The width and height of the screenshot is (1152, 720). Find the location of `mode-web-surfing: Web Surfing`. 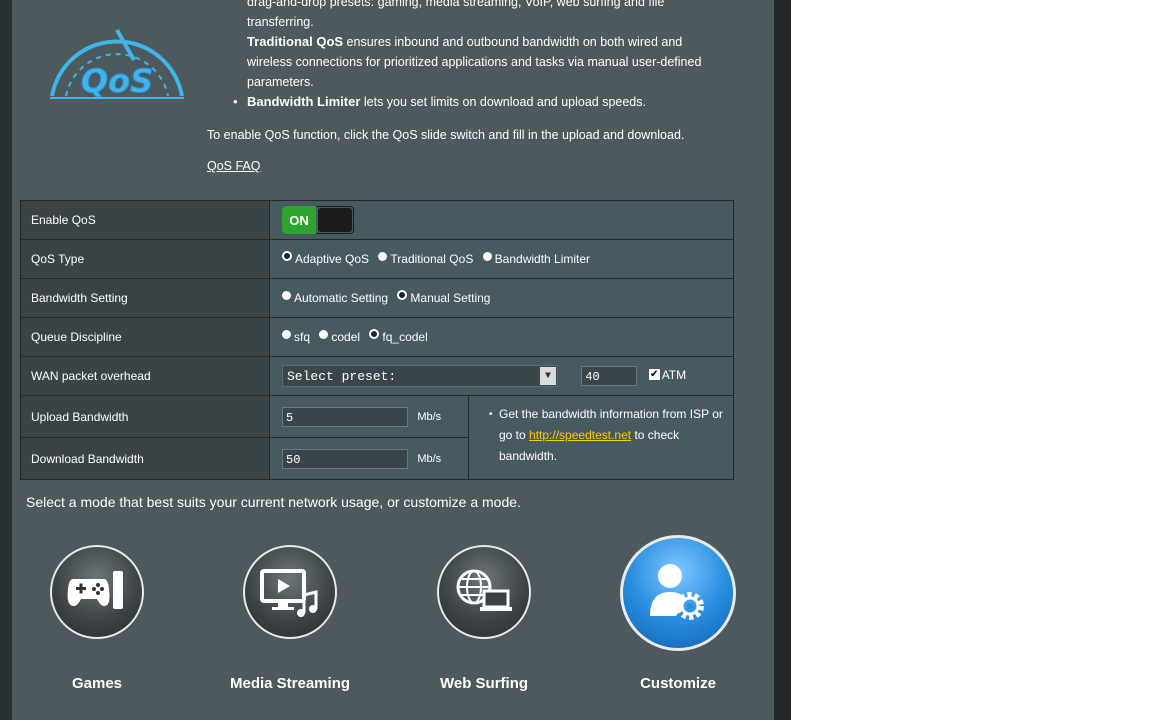

mode-web-surfing: Web Surfing is located at coordinates (484, 618).